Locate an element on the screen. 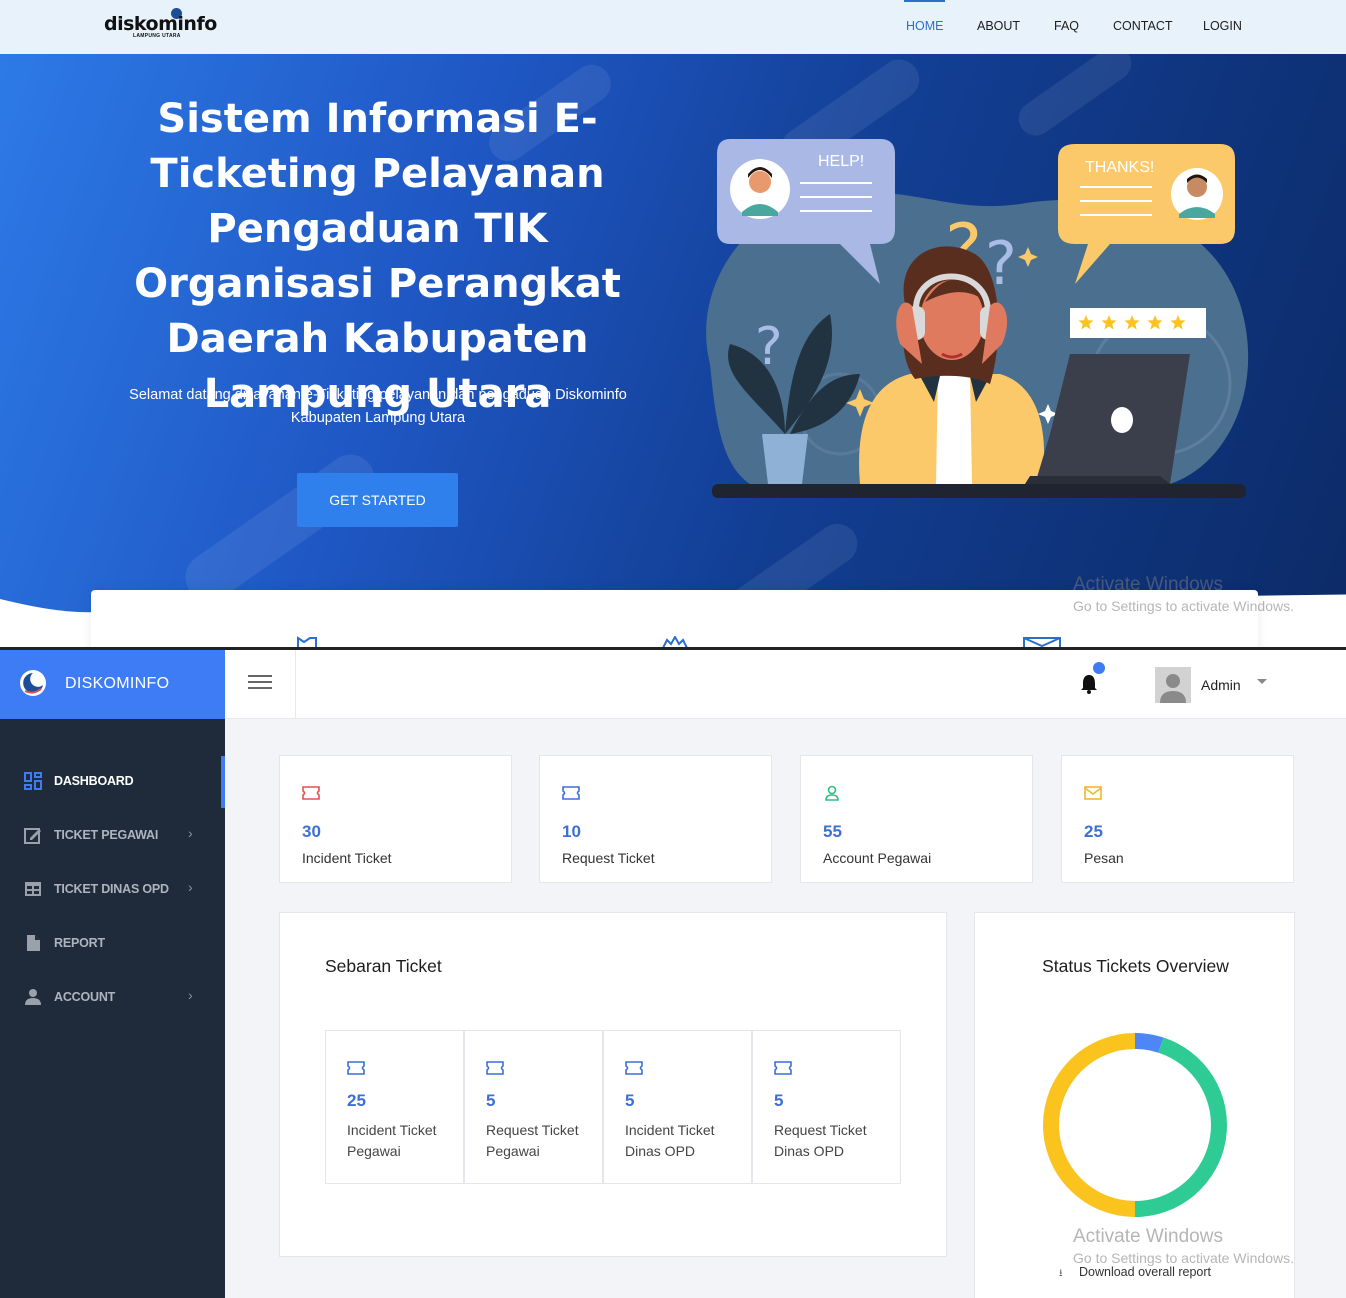  help-bubble-text: HELP! is located at coordinates (841, 161).